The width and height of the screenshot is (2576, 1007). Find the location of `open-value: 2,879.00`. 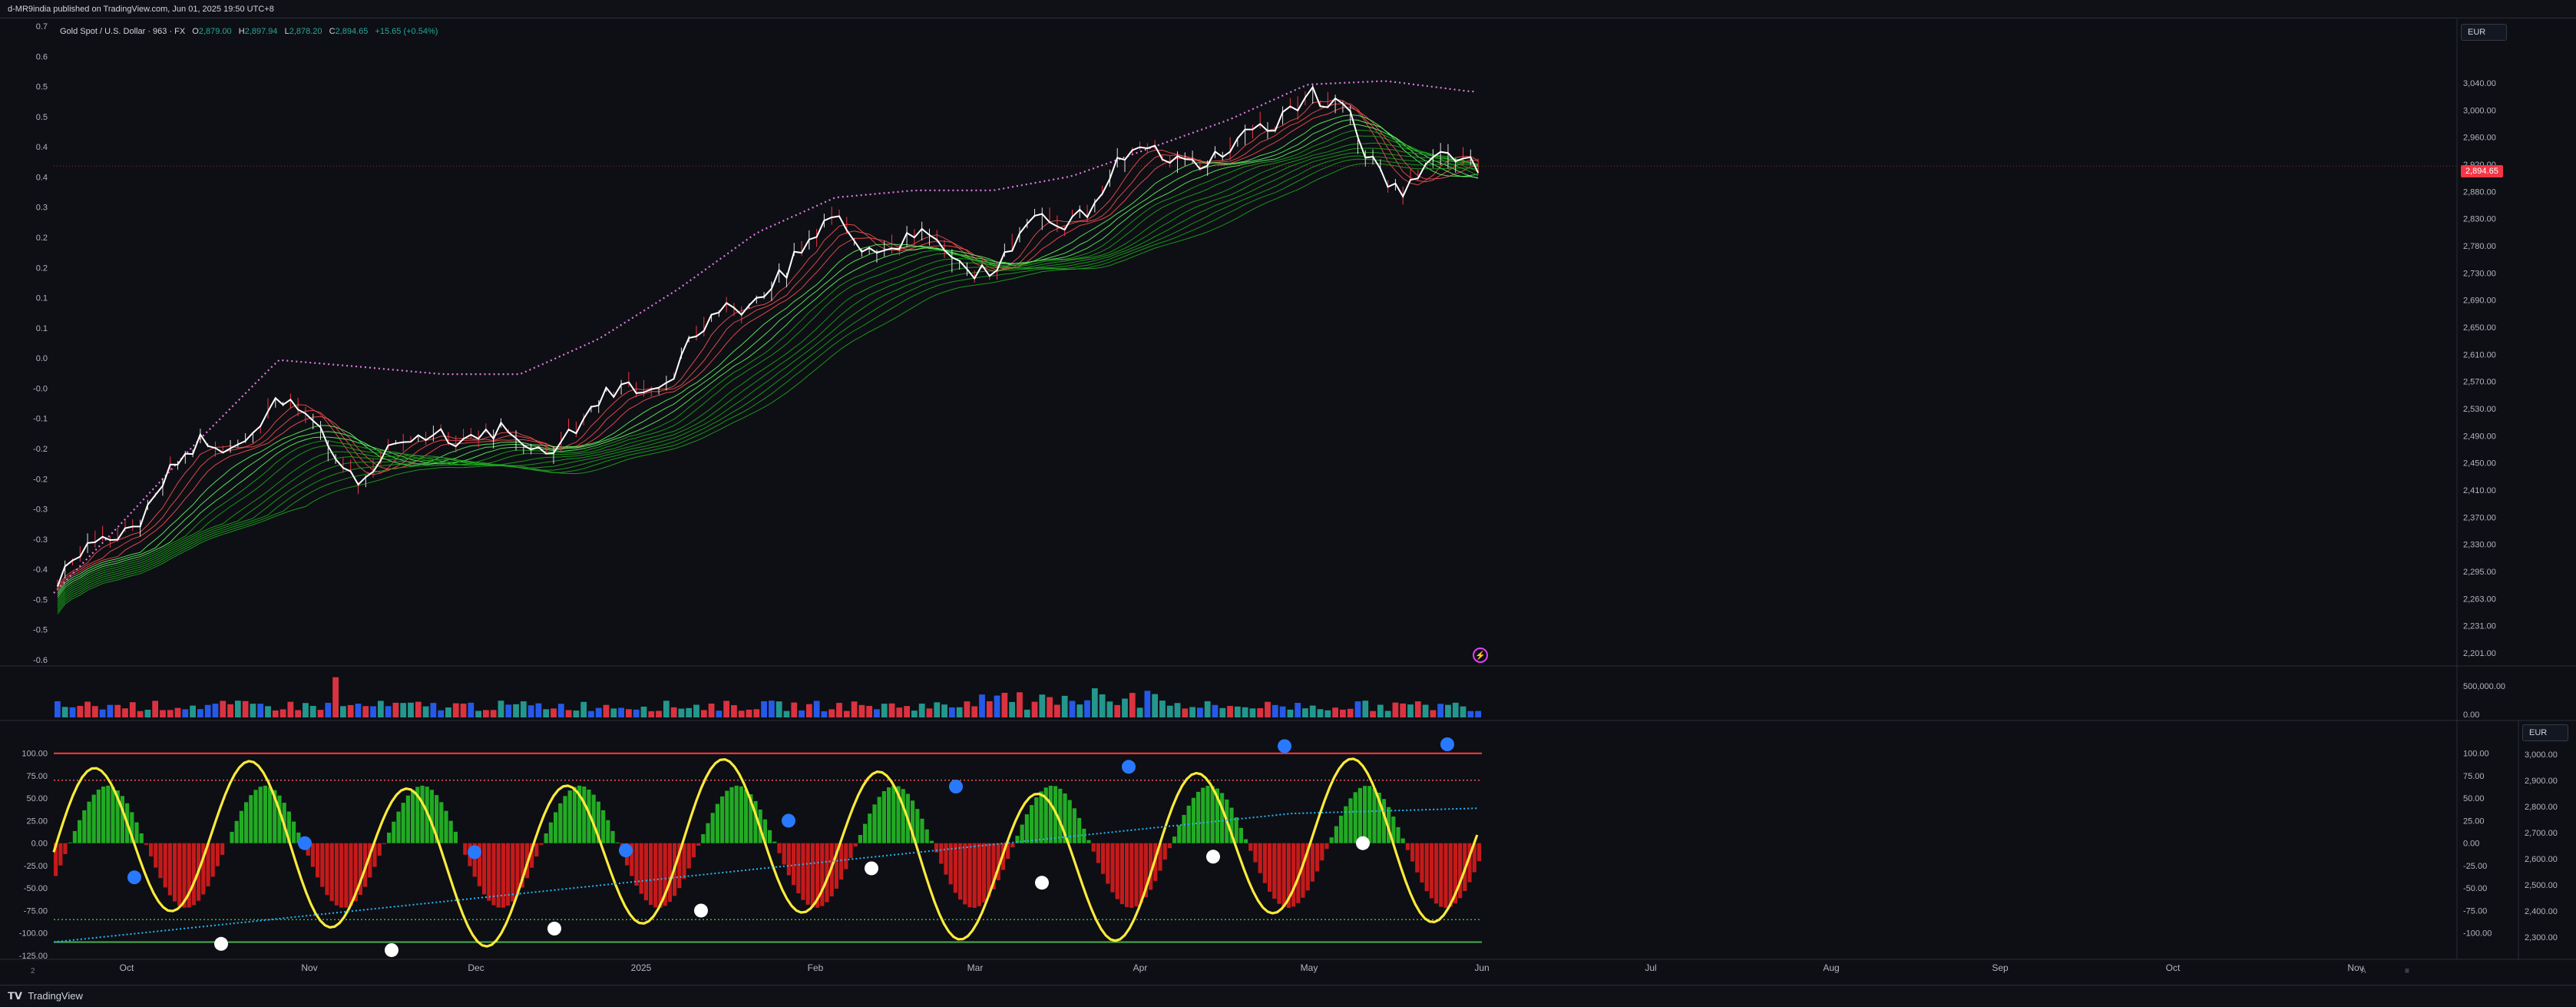

open-value: 2,879.00 is located at coordinates (215, 31).